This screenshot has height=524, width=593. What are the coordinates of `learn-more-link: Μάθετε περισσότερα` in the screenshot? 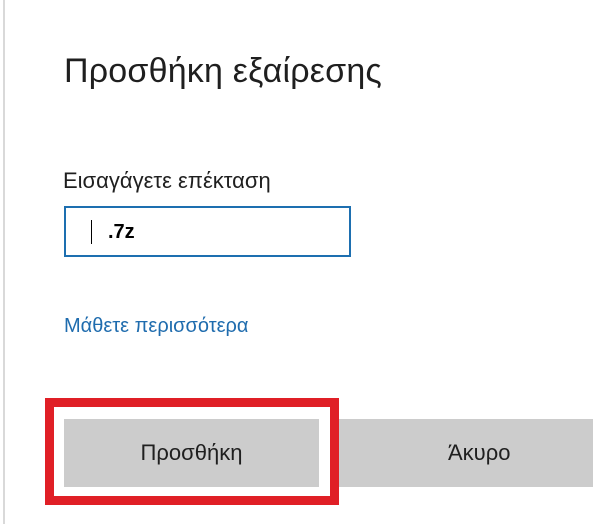 It's located at (156, 326).